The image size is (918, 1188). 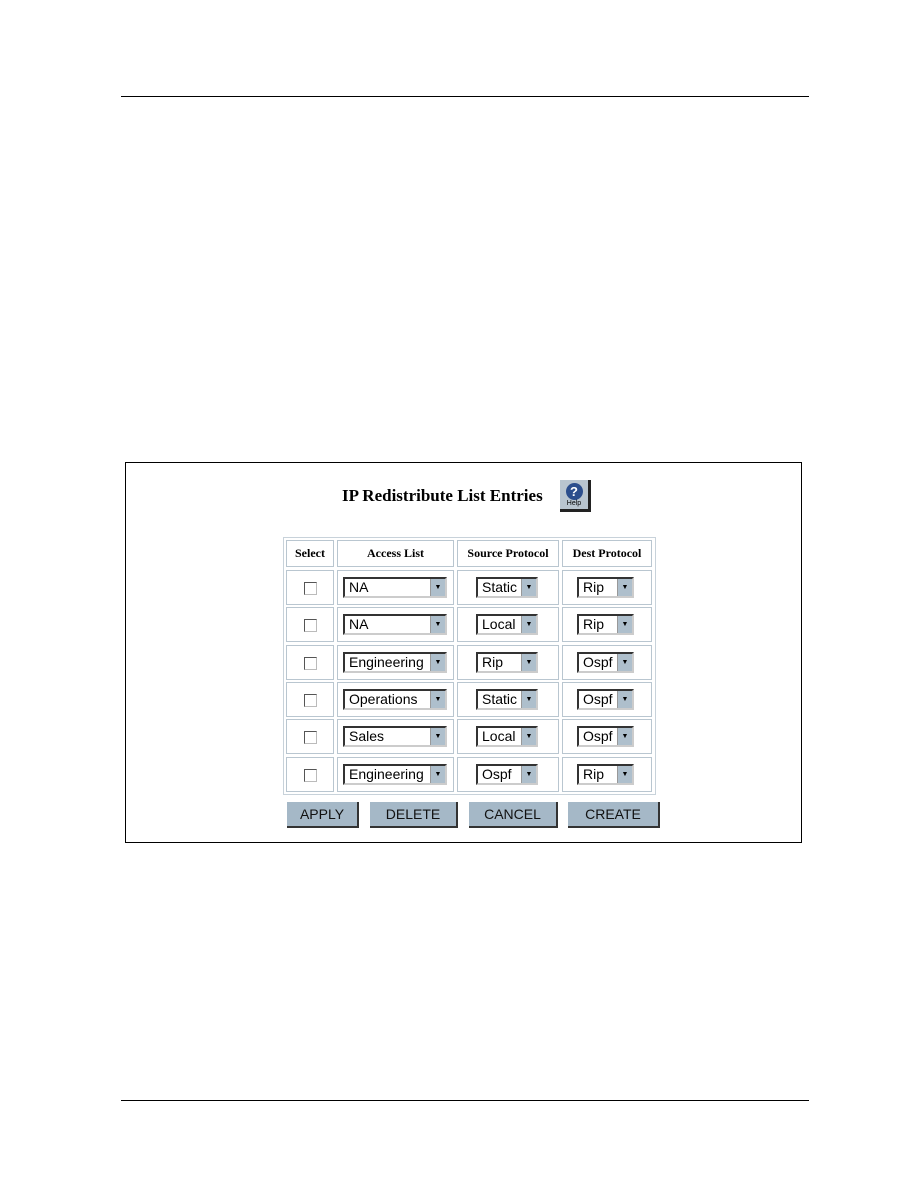 I want to click on help-button: ? Help, so click(x=575, y=496).